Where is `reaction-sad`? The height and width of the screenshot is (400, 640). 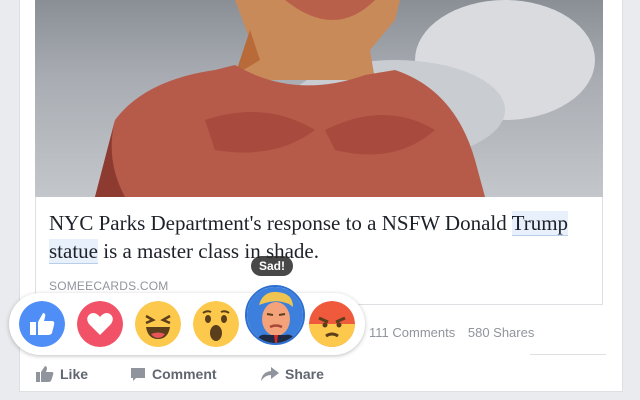
reaction-sad is located at coordinates (275, 315).